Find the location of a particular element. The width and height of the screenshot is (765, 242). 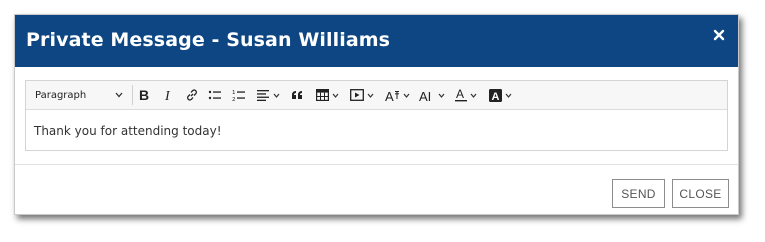

bold-icon: B is located at coordinates (144, 95).